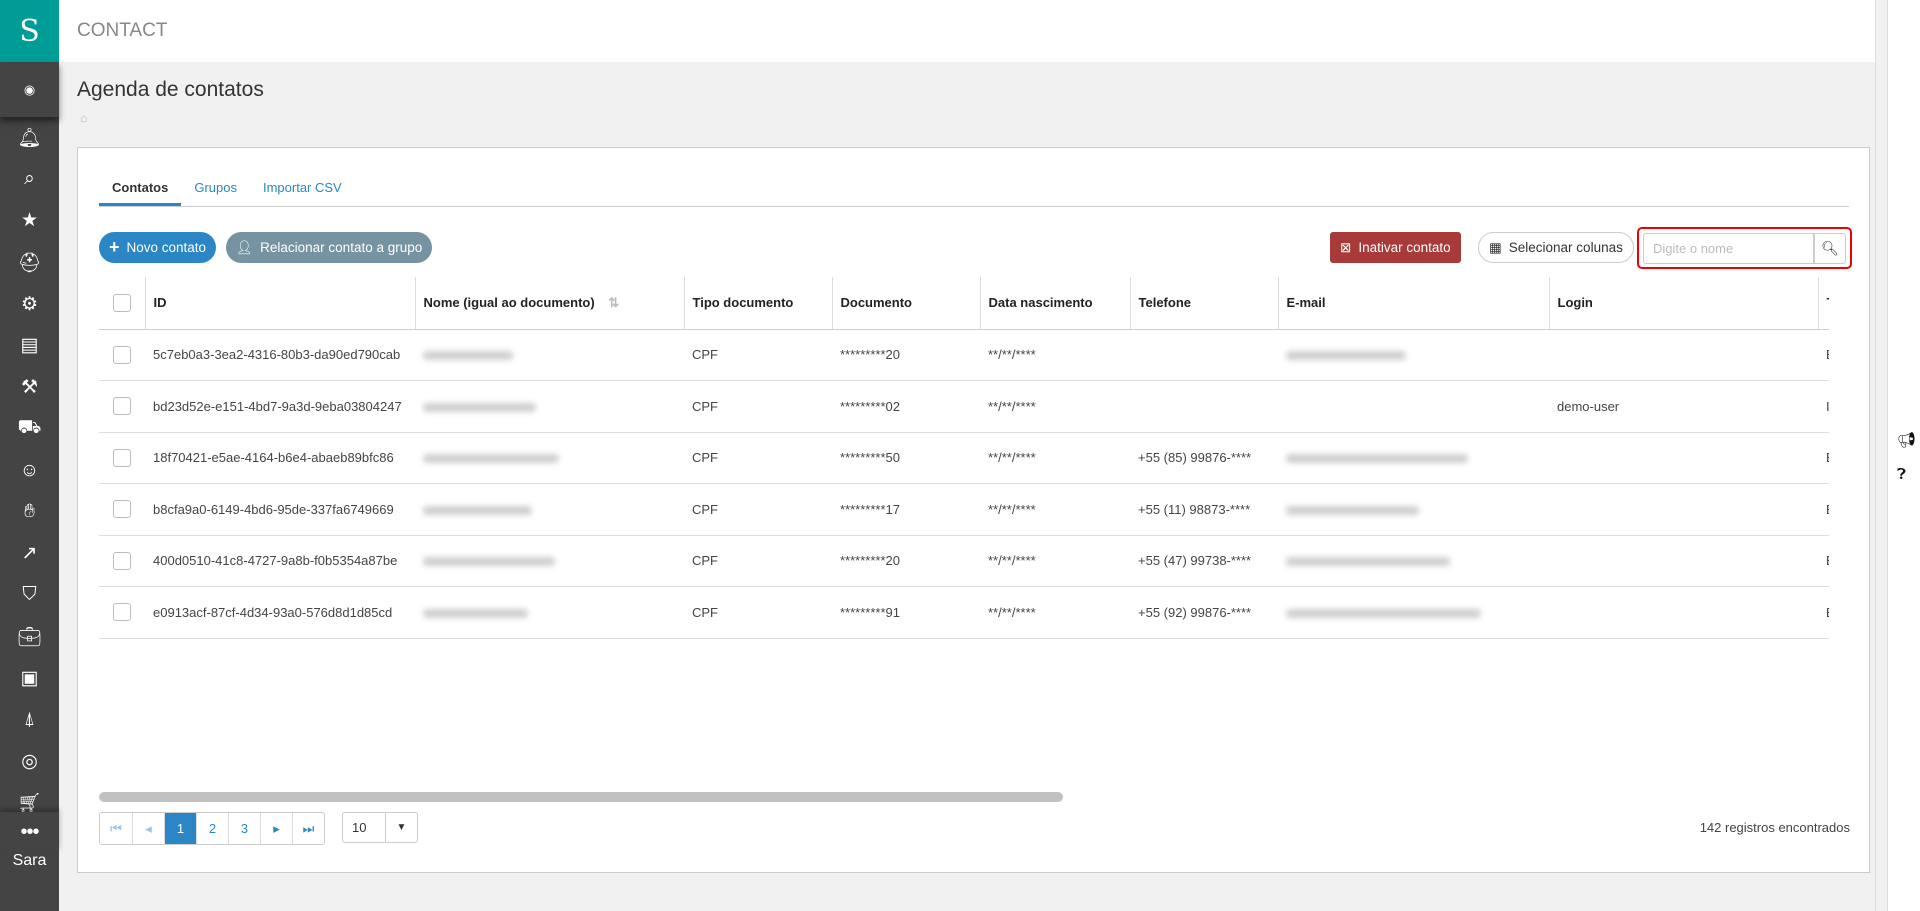  What do you see at coordinates (280, 458) in the screenshot?
I see `cell-id: 18f70421-e5ae-4164-b6e4-abaeb89bfc86` at bounding box center [280, 458].